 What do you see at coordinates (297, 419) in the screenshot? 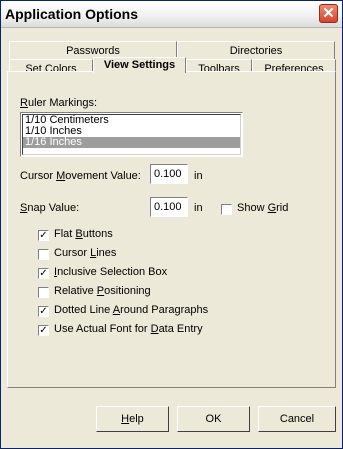
I see `cancel-button: Cancel` at bounding box center [297, 419].